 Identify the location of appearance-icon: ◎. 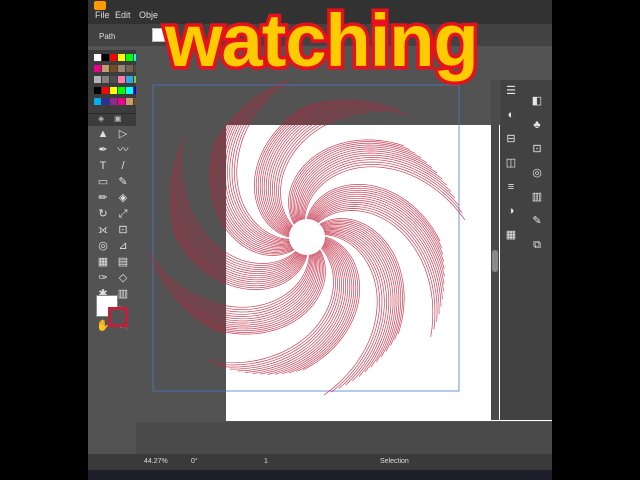
(537, 173).